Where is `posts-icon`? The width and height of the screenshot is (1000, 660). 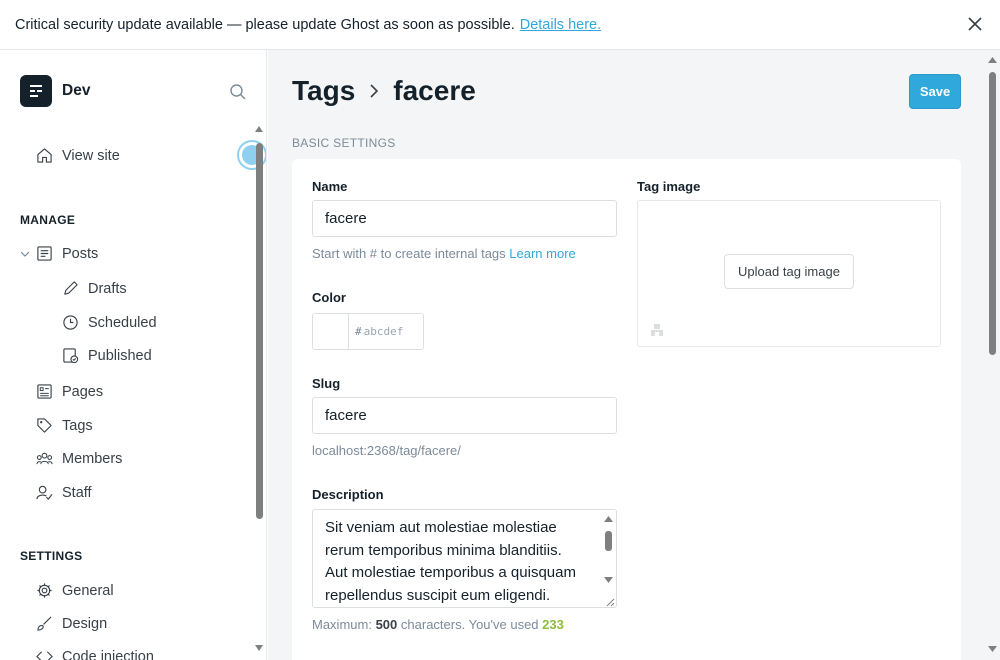 posts-icon is located at coordinates (44, 253).